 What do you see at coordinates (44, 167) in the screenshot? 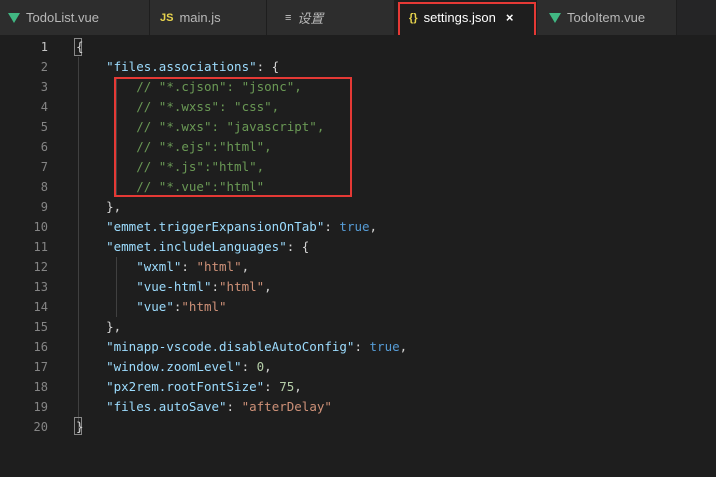
I see `line-number: 7` at bounding box center [44, 167].